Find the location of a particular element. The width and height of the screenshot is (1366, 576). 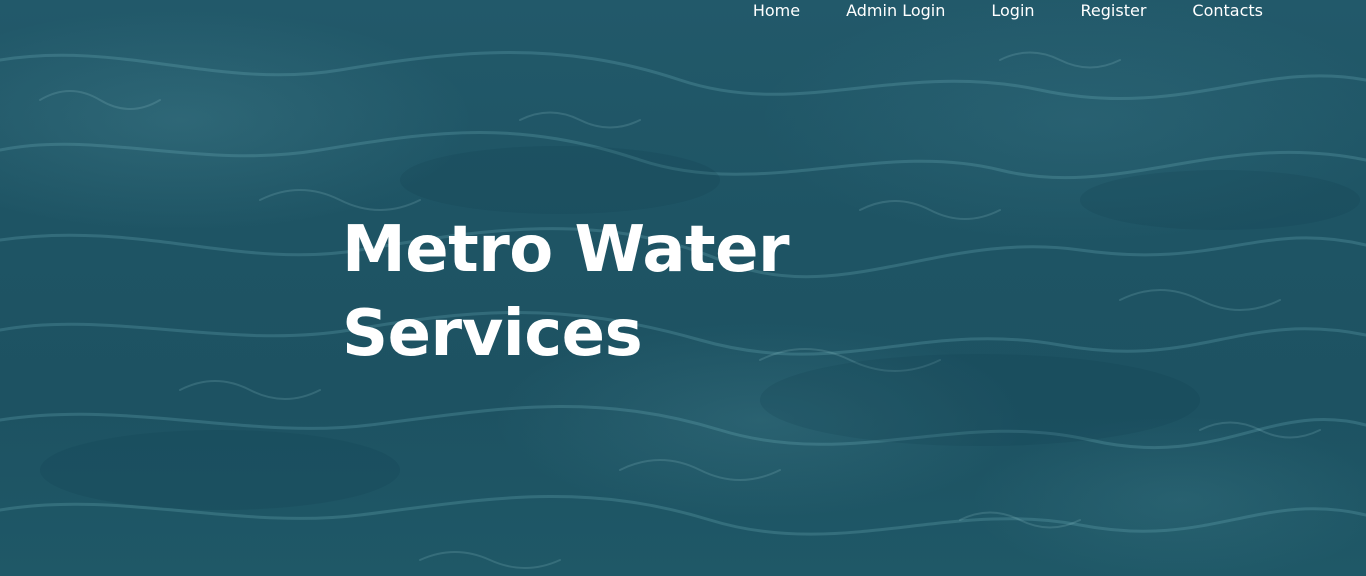

page-title: Metro Water Services is located at coordinates (622, 292).